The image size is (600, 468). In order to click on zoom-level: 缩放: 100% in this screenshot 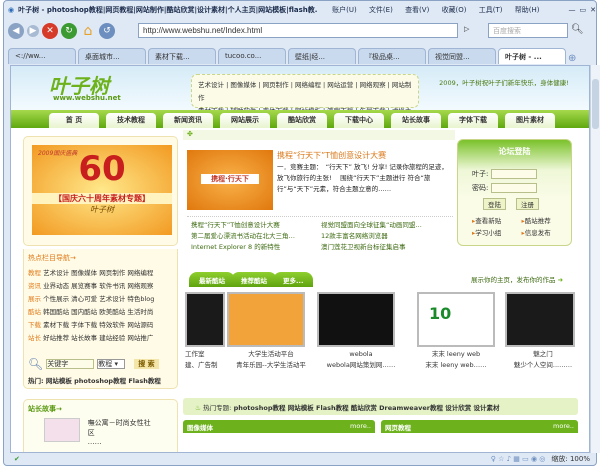, I will do `click(570, 459)`.